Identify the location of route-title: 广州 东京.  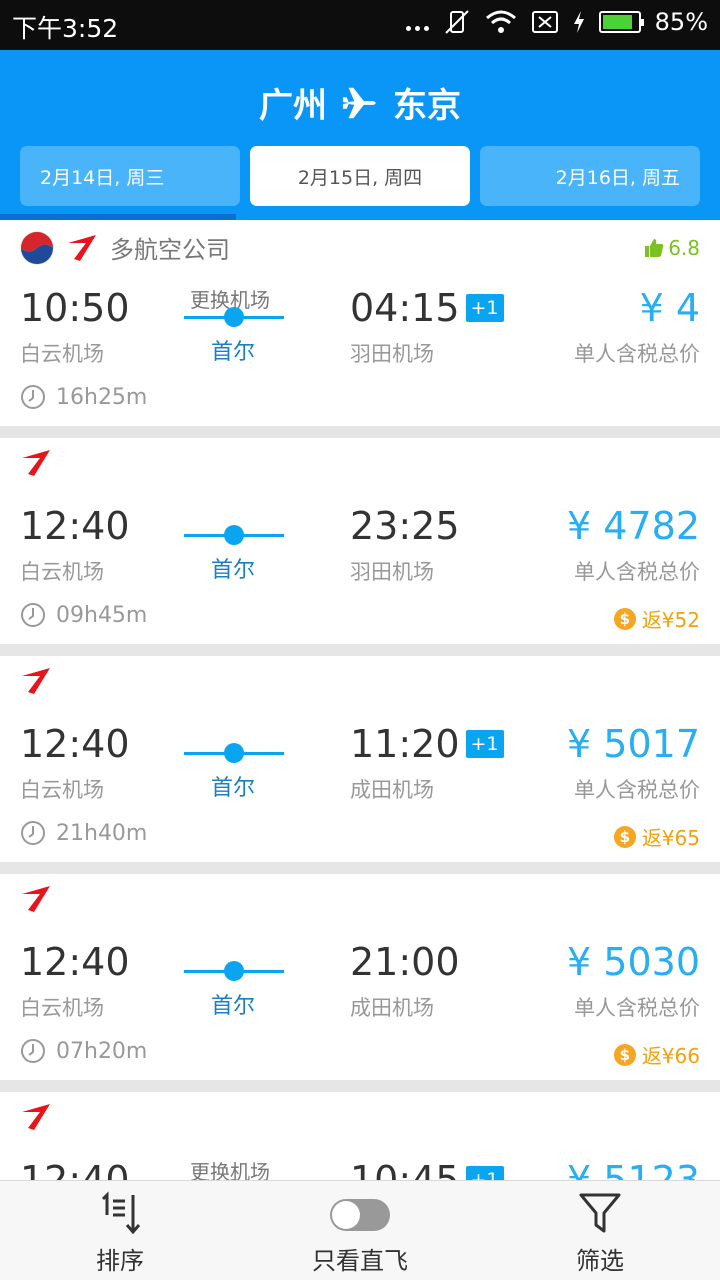
(360, 102).